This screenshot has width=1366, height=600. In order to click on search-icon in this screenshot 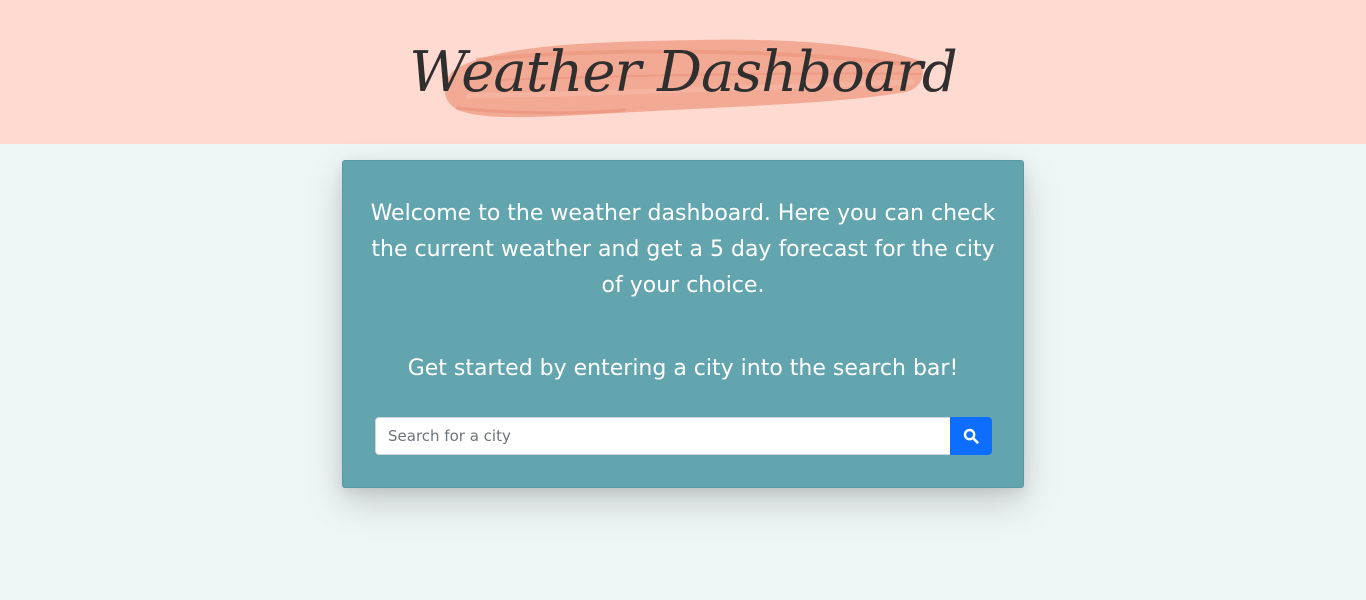, I will do `click(971, 436)`.